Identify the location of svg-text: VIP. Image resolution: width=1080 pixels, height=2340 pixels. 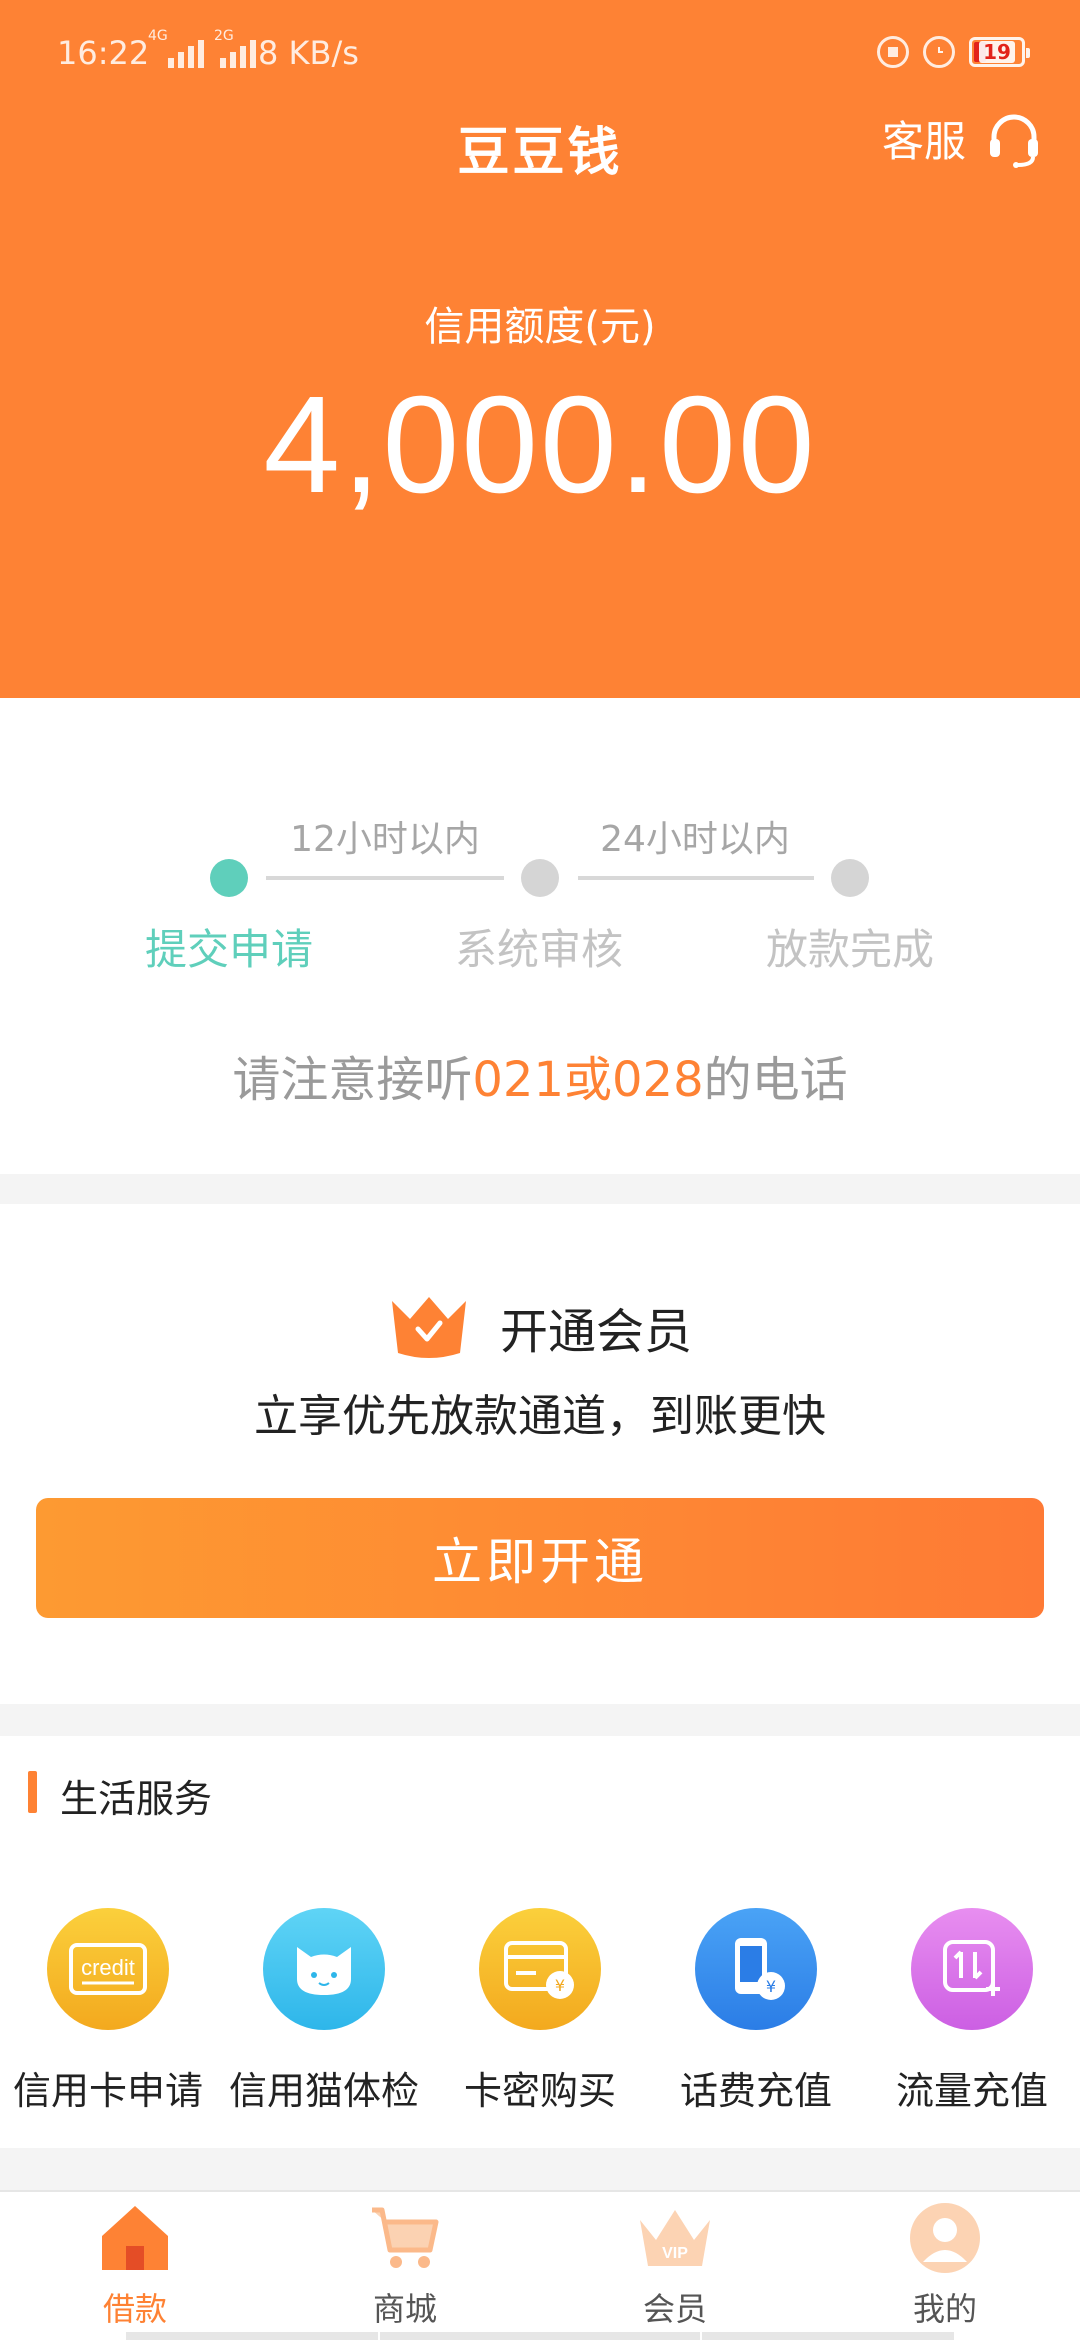
(675, 2253).